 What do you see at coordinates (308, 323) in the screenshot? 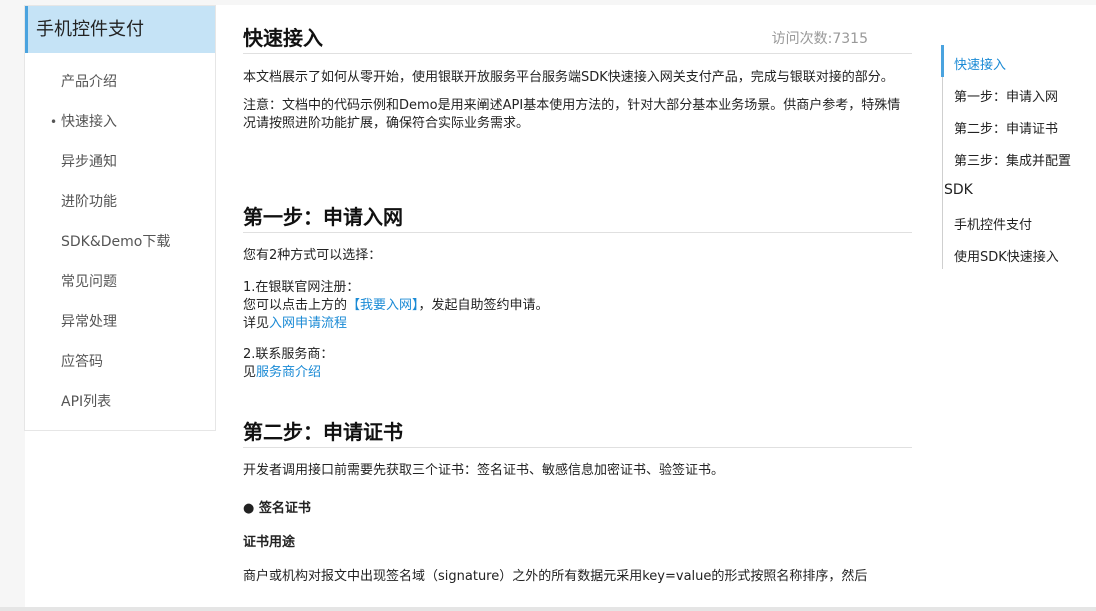
I see `network-process-link: 入网申请流程` at bounding box center [308, 323].